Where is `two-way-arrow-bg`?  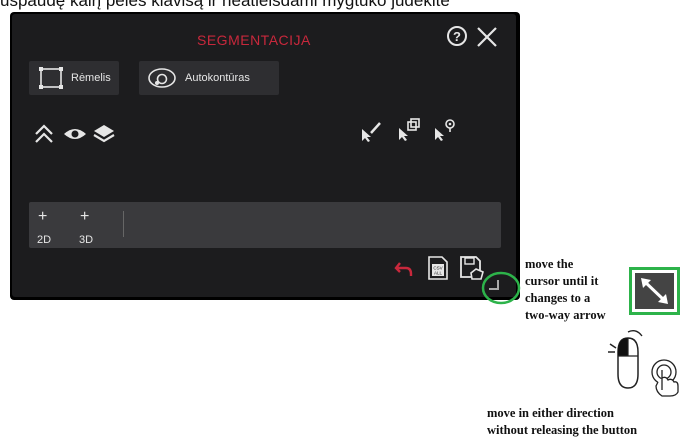 two-way-arrow-bg is located at coordinates (654, 291).